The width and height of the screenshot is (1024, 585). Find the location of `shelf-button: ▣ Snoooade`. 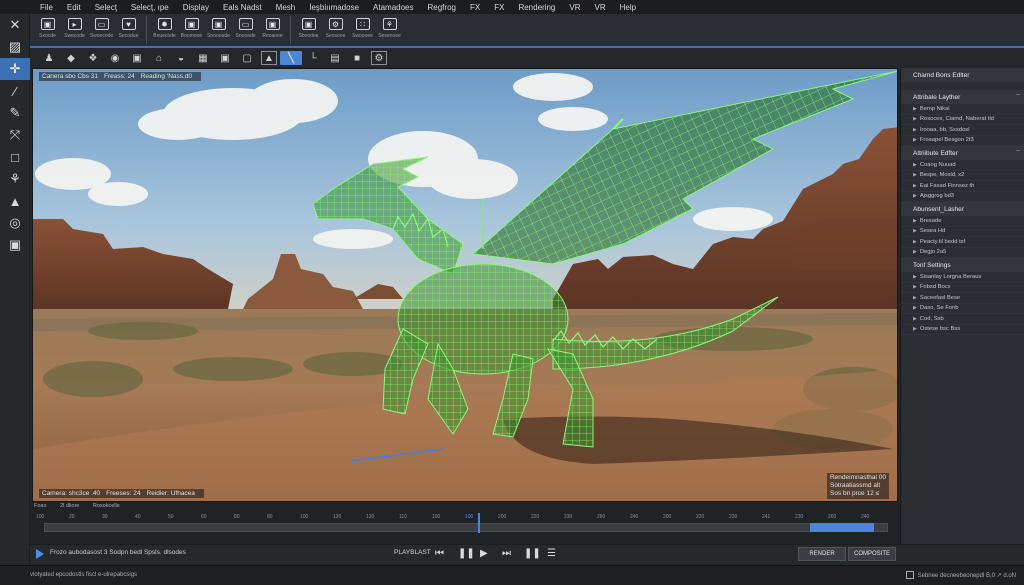

shelf-button: ▣ Snoooade is located at coordinates (218, 30).